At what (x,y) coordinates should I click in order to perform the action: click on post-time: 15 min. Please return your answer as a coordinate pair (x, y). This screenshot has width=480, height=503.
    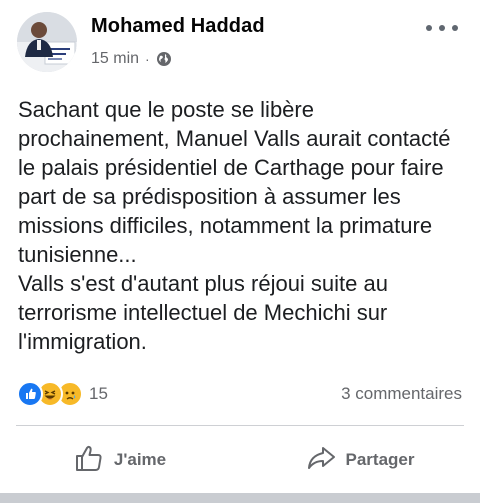
    Looking at the image, I should click on (115, 59).